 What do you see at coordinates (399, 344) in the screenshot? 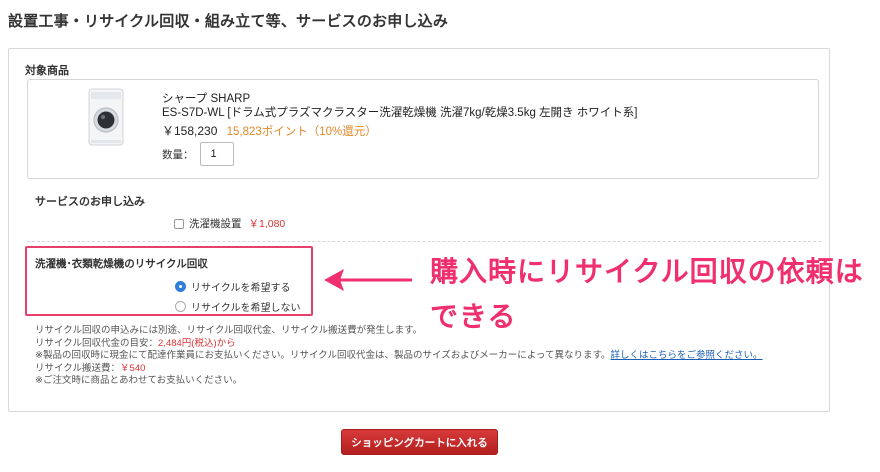
I see `note-line-2: リサイクル回収代金の目安：2,484円(税込)から` at bounding box center [399, 344].